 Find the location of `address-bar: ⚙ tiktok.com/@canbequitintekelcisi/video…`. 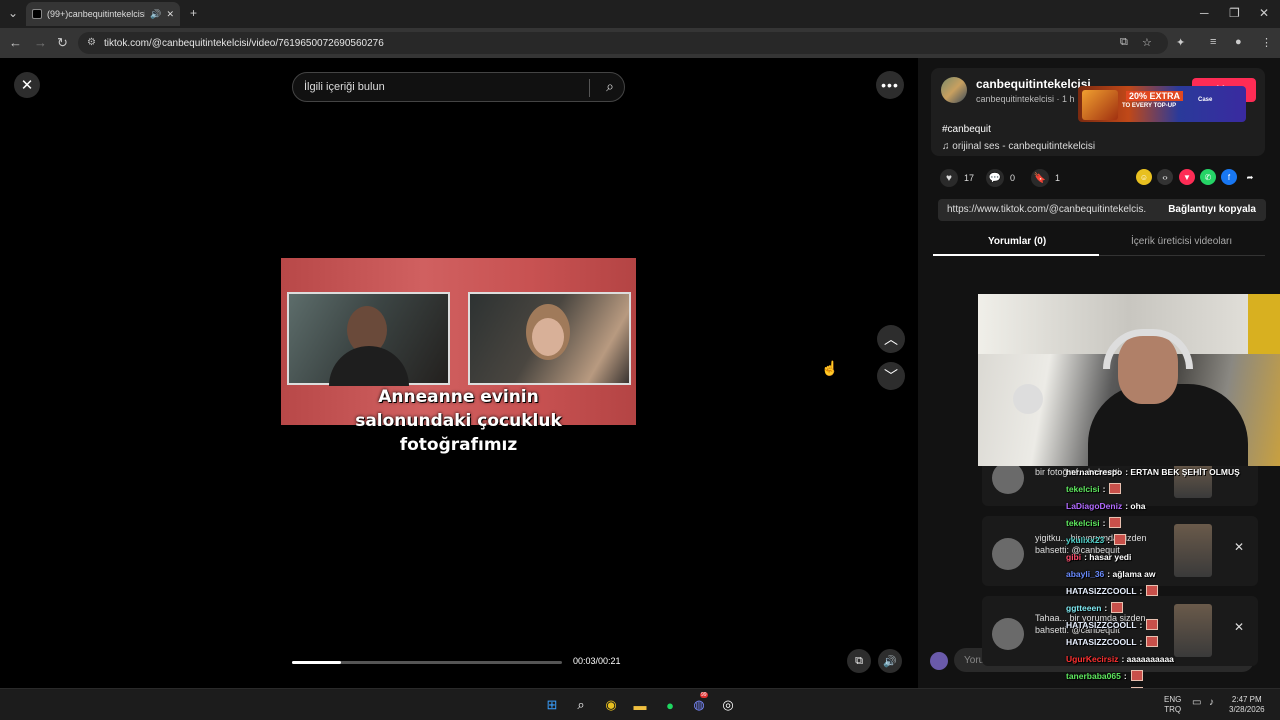

address-bar: ⚙ tiktok.com/@canbequitintekelcisi/video… is located at coordinates (623, 43).